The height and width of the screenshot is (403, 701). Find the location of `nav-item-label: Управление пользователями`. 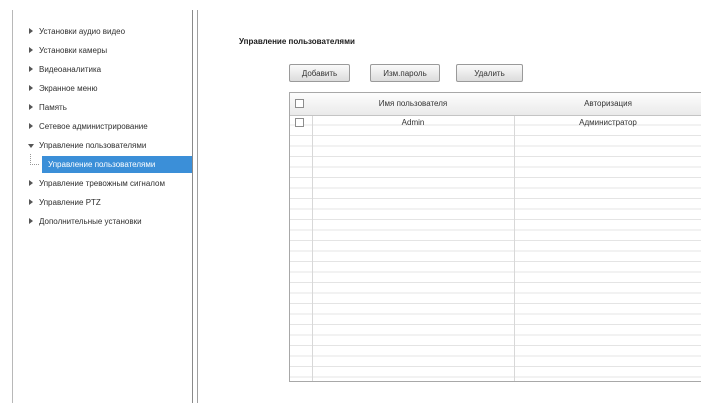

nav-item-label: Управление пользователями is located at coordinates (93, 145).